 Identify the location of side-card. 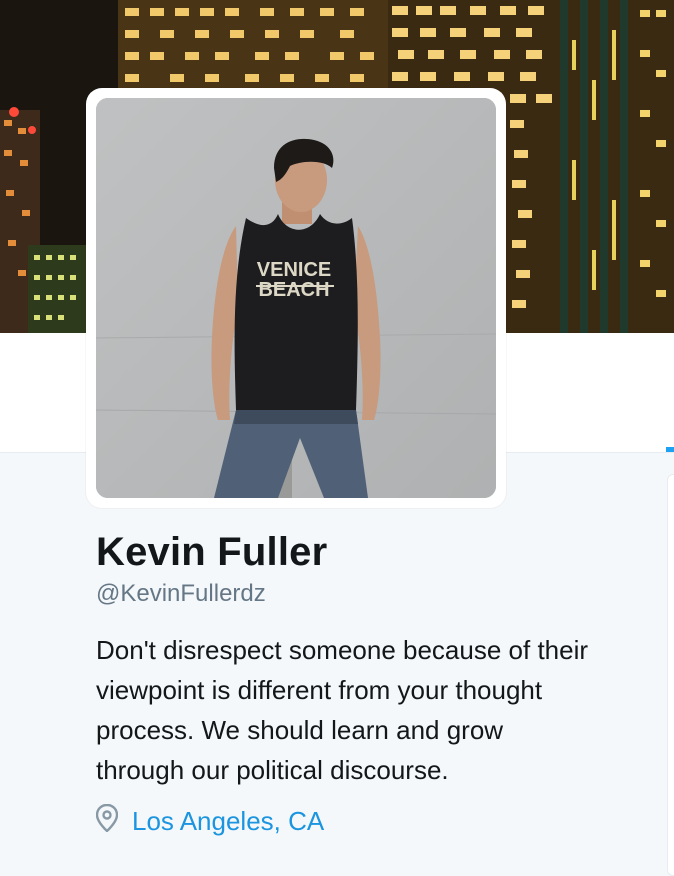
(670, 675).